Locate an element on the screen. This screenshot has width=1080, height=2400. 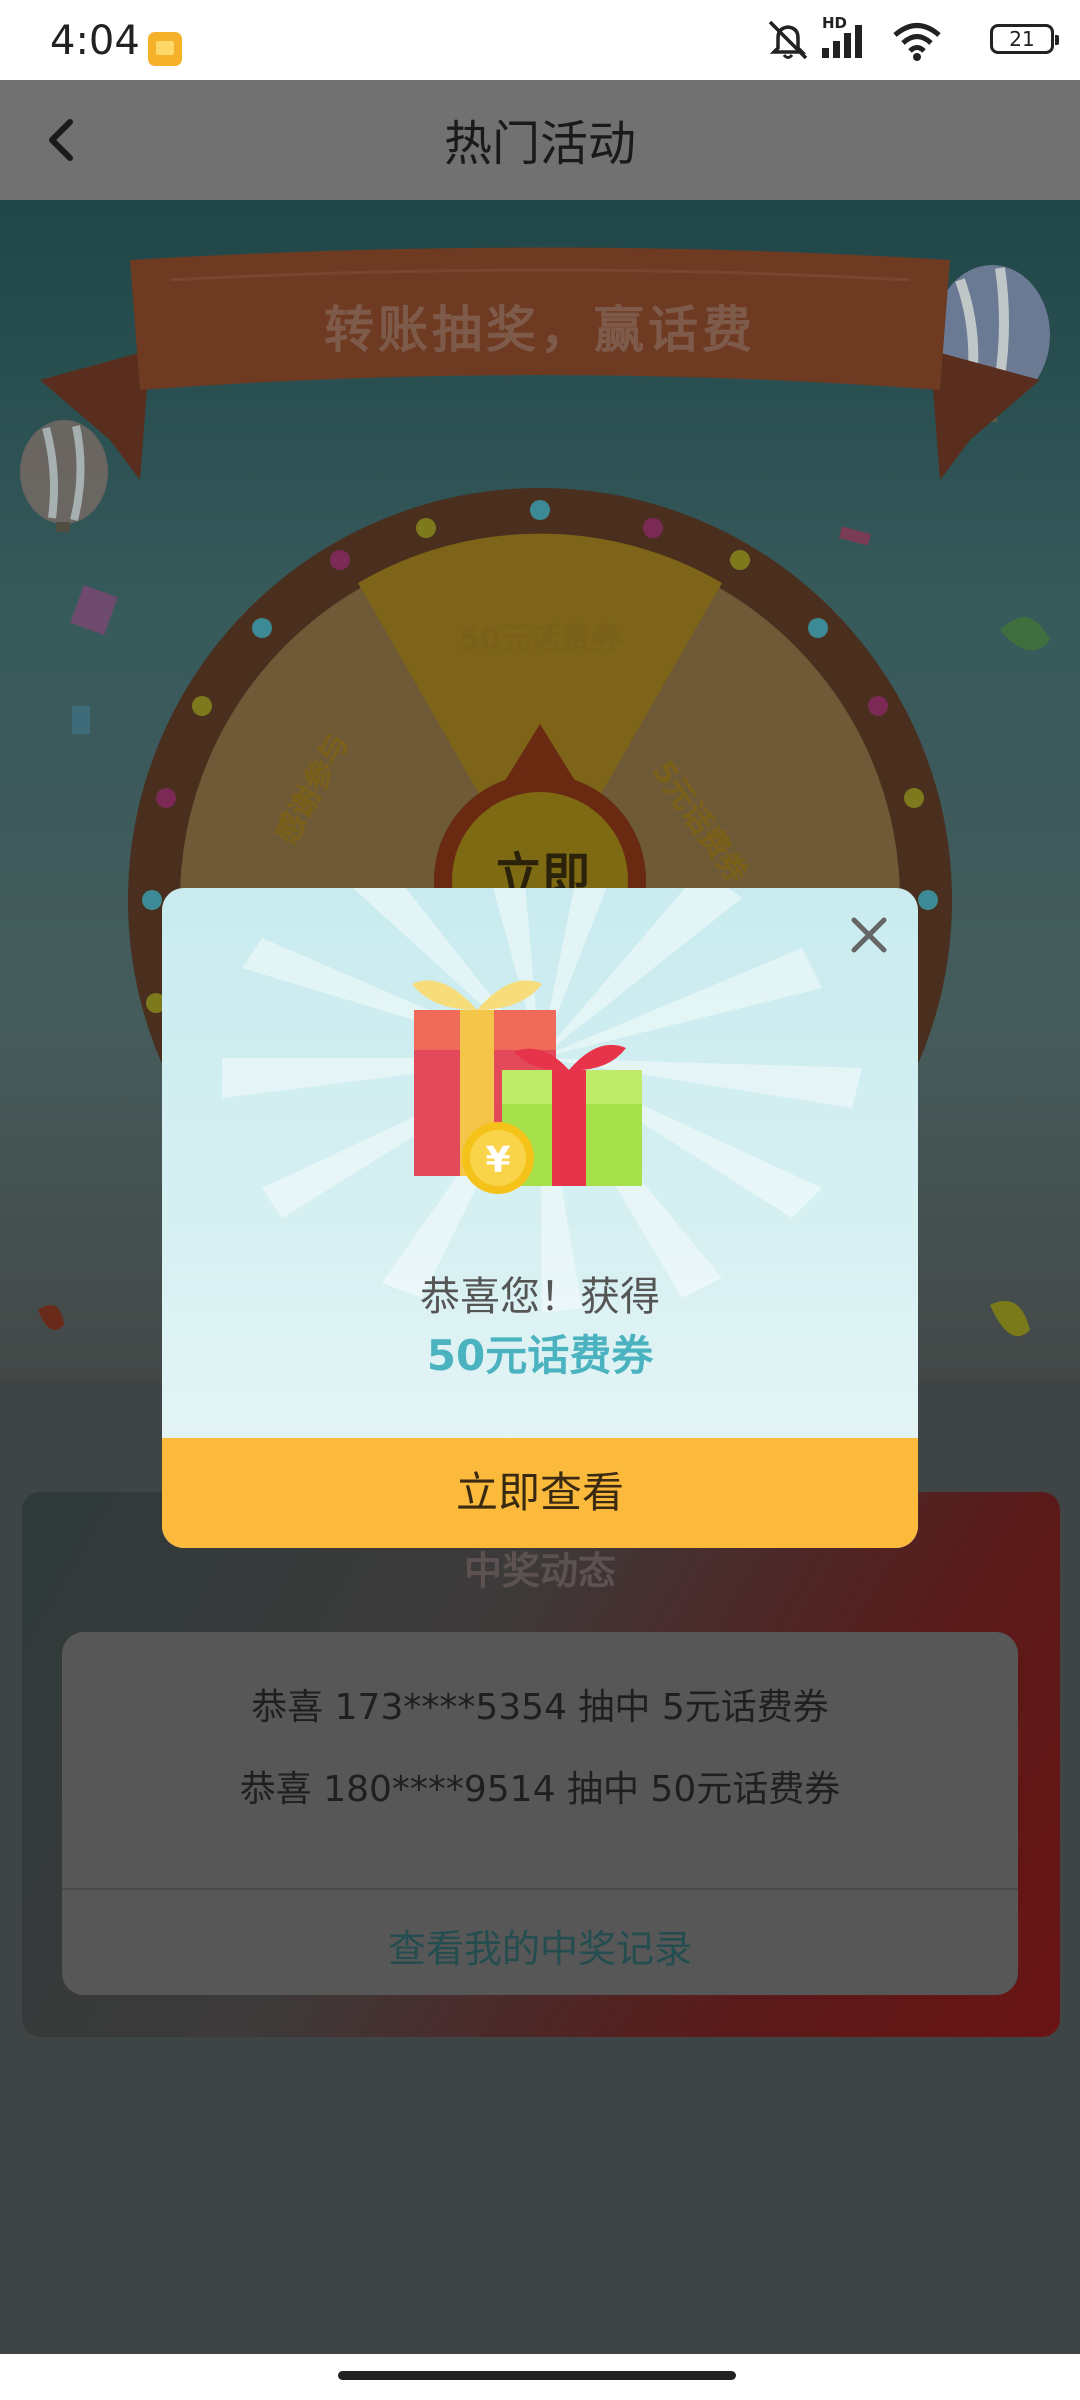
divider is located at coordinates (540, 1889).